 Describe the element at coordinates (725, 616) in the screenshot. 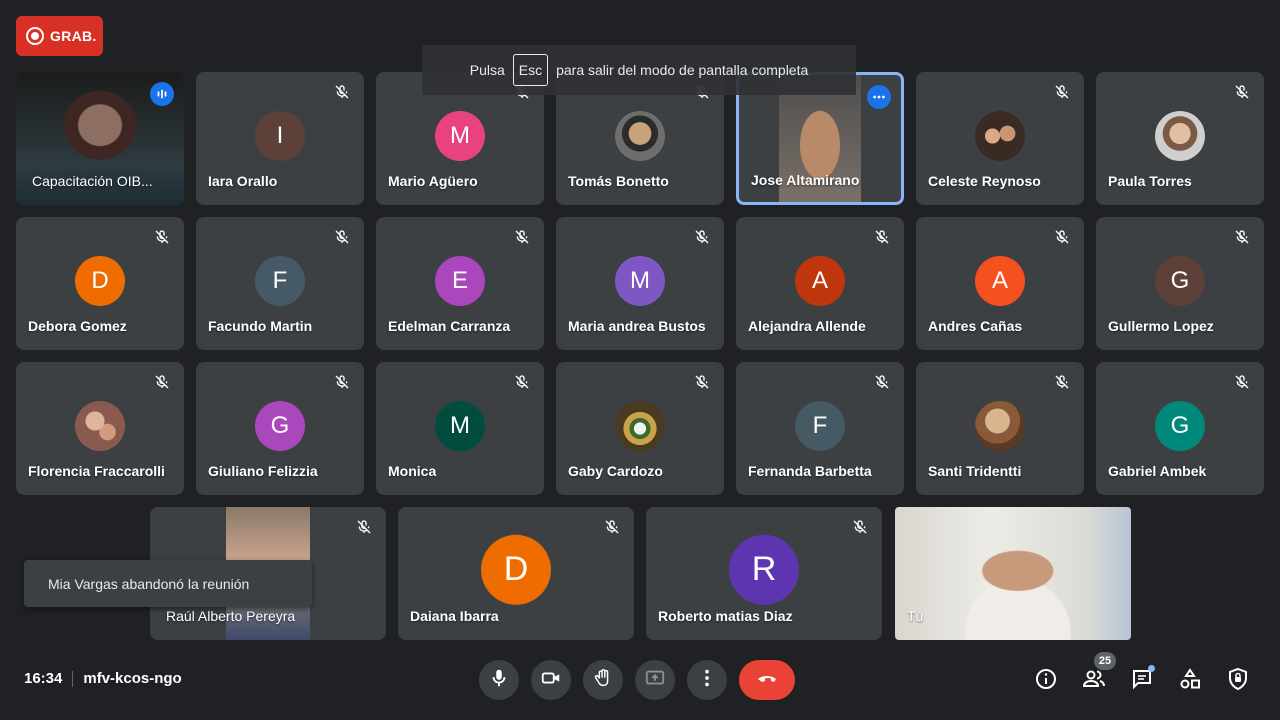

I see `participant-name: Roberto matias Diaz` at that location.